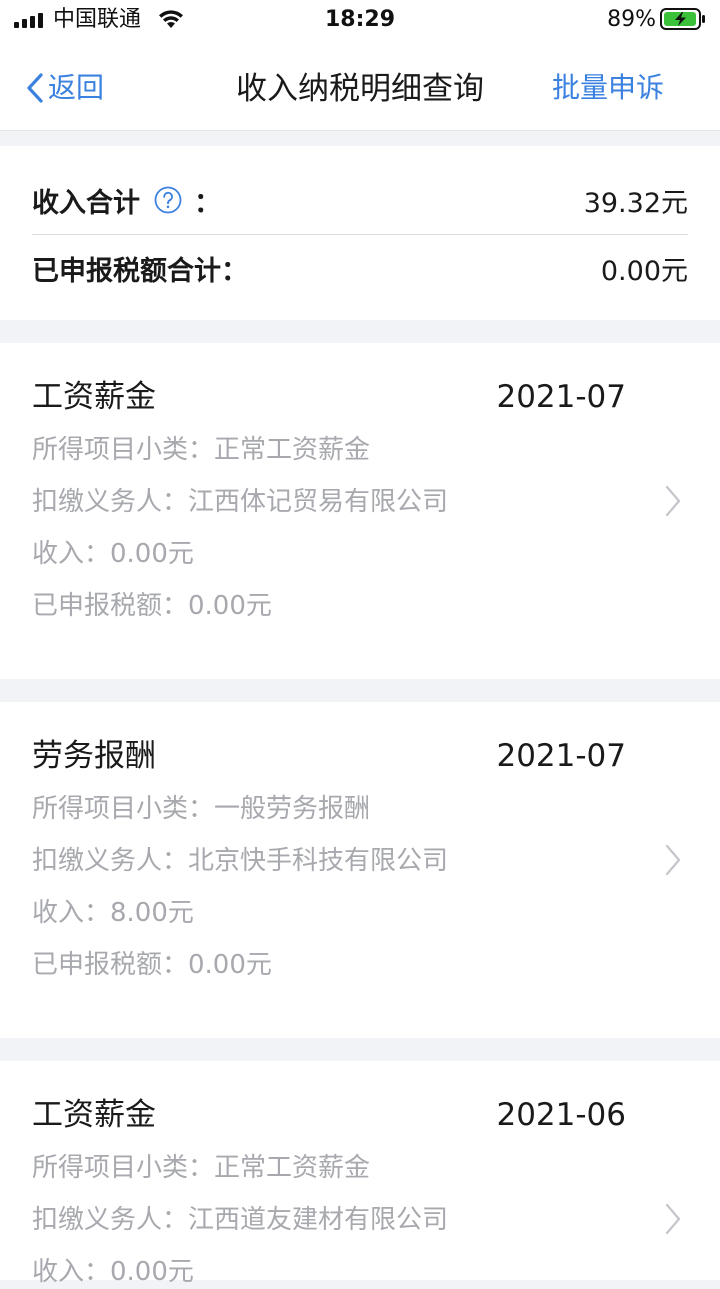 The height and width of the screenshot is (1289, 720). Describe the element at coordinates (168, 200) in the screenshot. I see `question-circle-icon` at that location.